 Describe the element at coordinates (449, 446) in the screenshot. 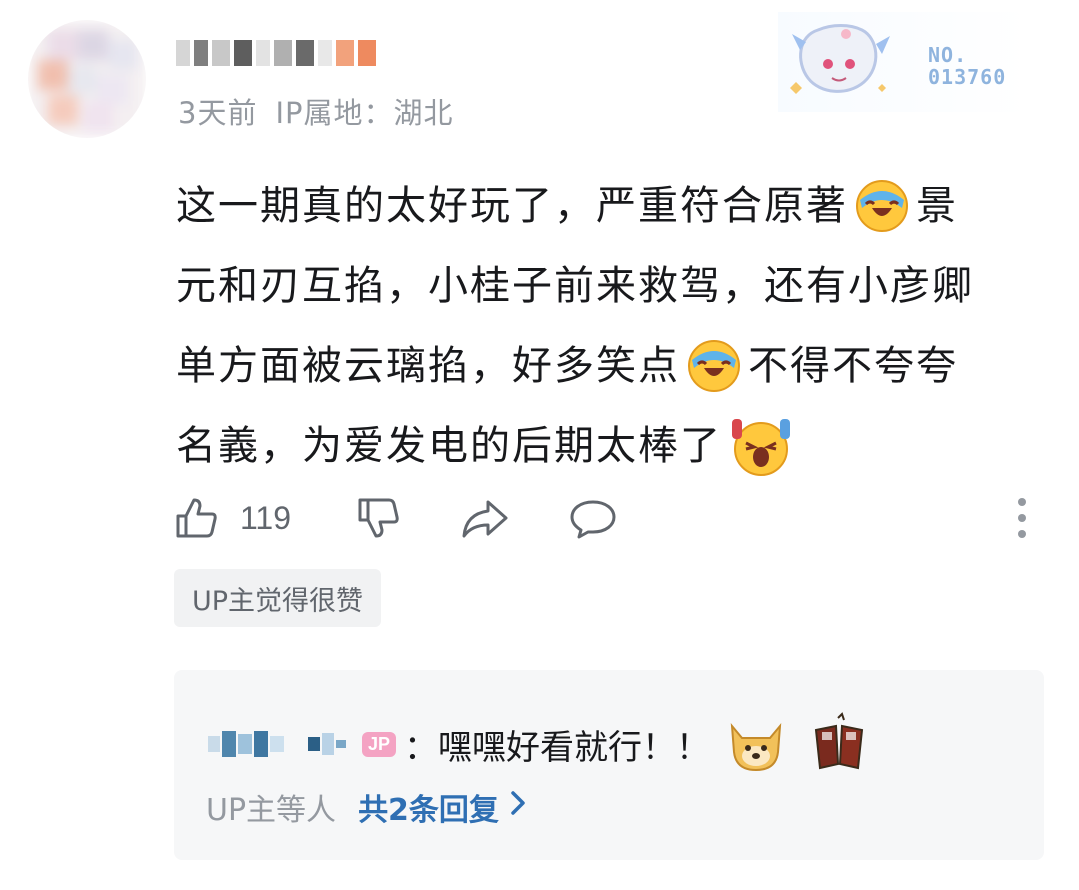

I see `comment-text-segment: 名義，为爱发电的后期太棒了` at that location.